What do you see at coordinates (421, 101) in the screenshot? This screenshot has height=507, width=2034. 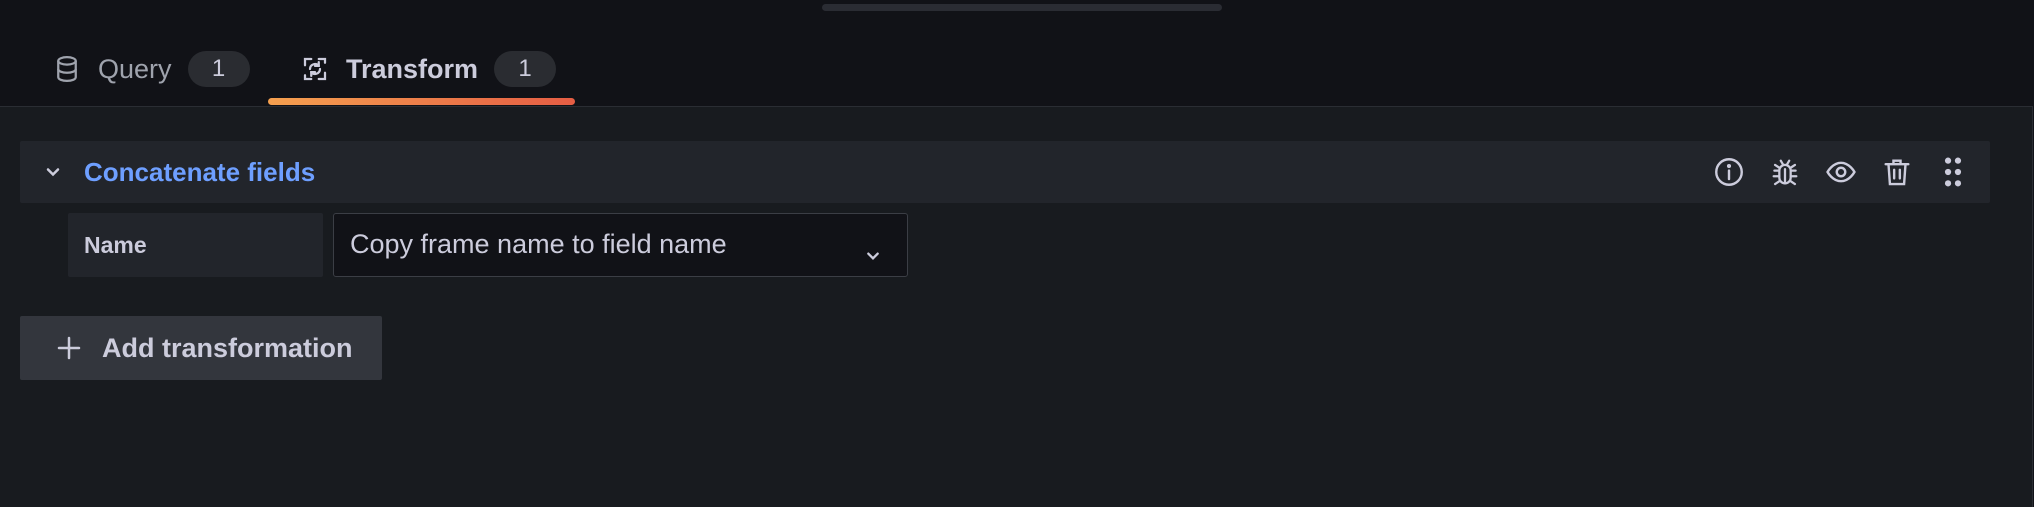 I see `active-tab-indicator` at bounding box center [421, 101].